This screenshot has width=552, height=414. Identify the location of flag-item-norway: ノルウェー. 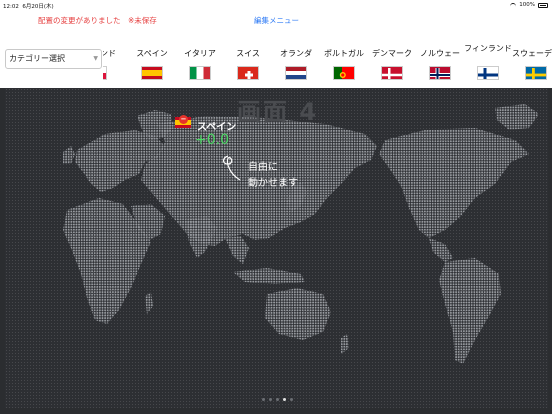
(440, 60).